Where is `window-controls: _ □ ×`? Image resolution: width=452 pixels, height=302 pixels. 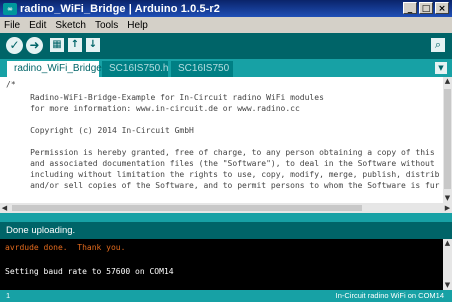
window-controls: _ □ × is located at coordinates (426, 8).